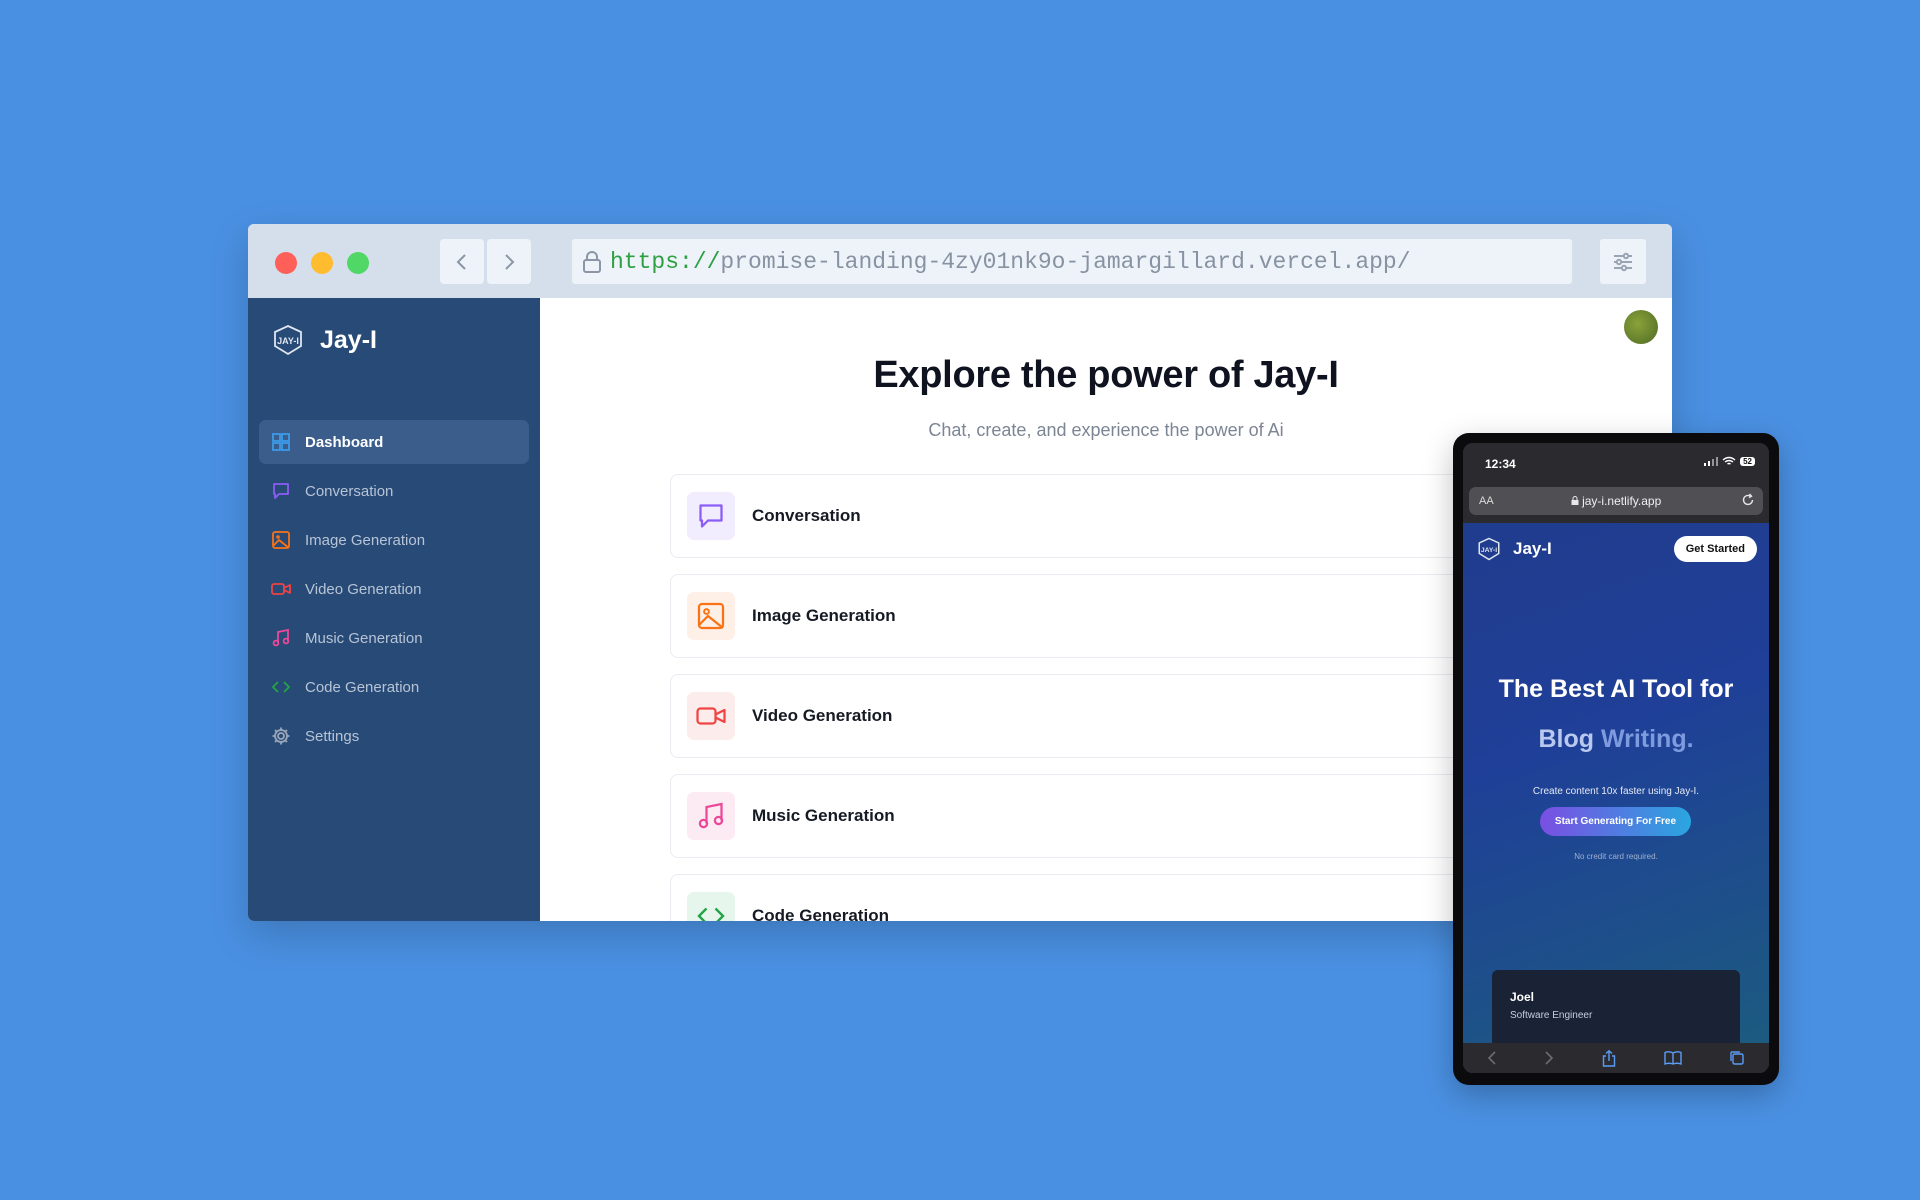  What do you see at coordinates (1532, 548) in the screenshot?
I see `phone-brand-name: Jay-I` at bounding box center [1532, 548].